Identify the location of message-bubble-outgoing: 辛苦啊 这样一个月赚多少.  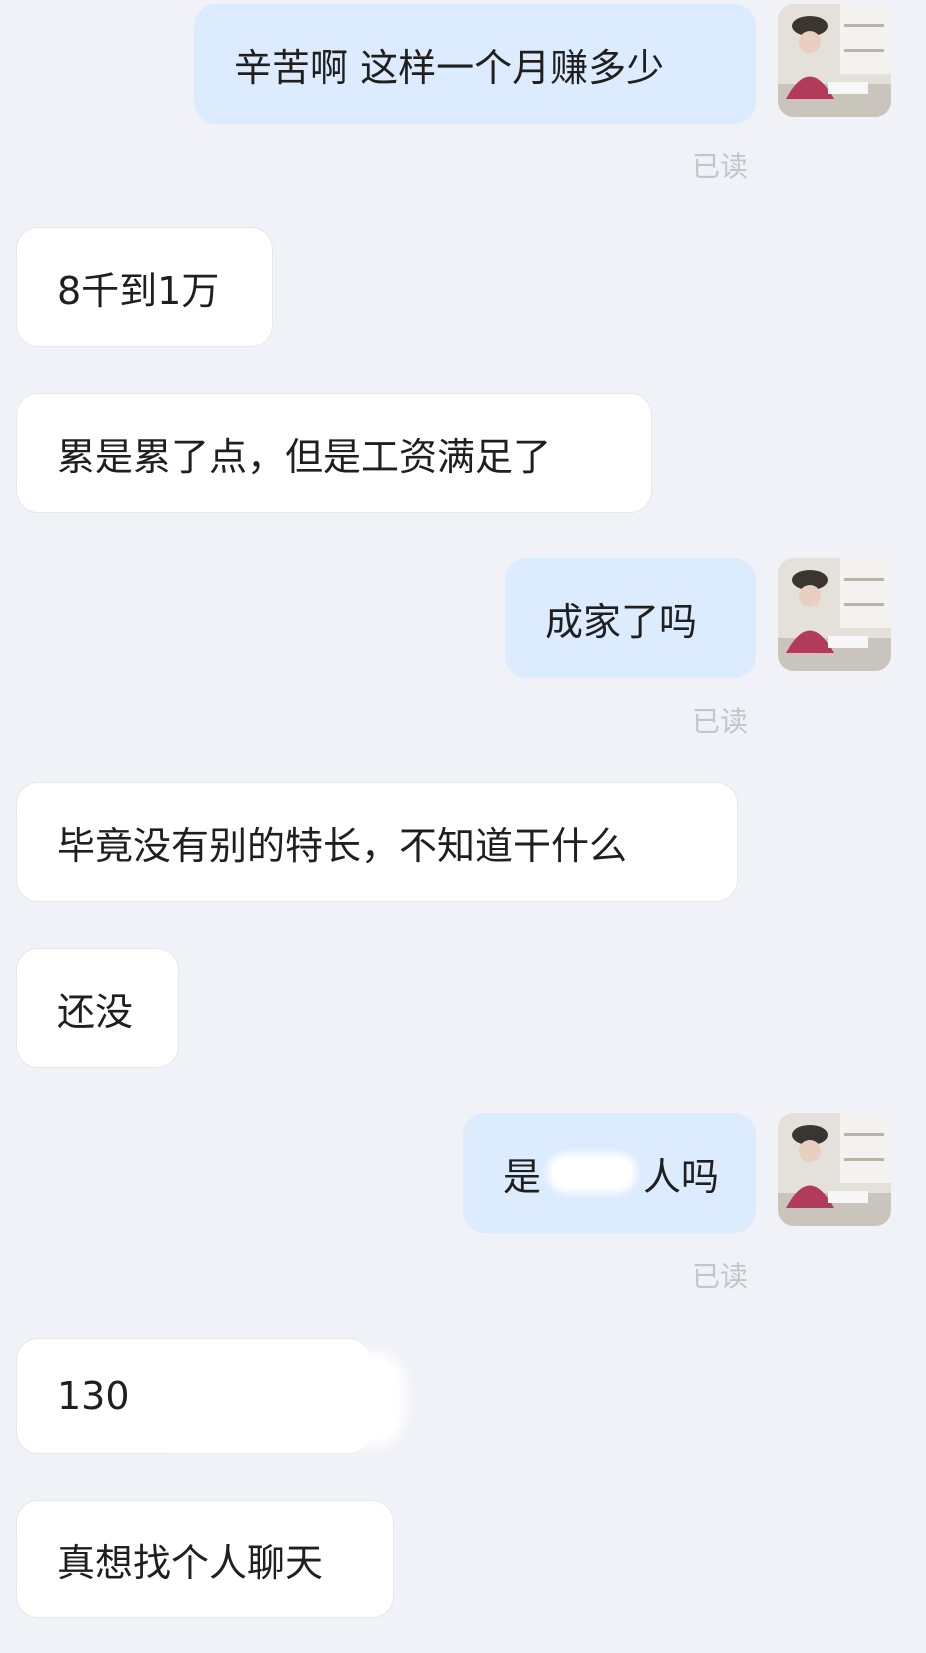
(475, 64).